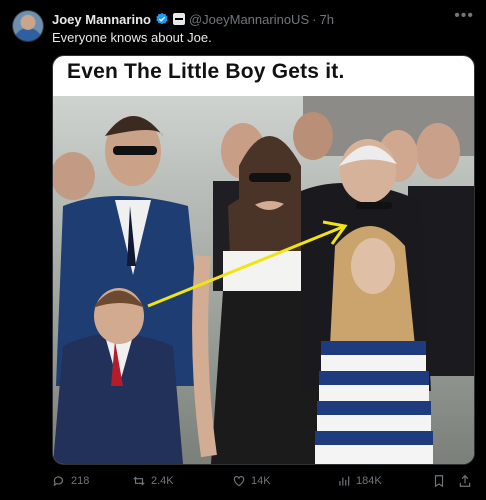  I want to click on verified-badge-icon, so click(162, 19).